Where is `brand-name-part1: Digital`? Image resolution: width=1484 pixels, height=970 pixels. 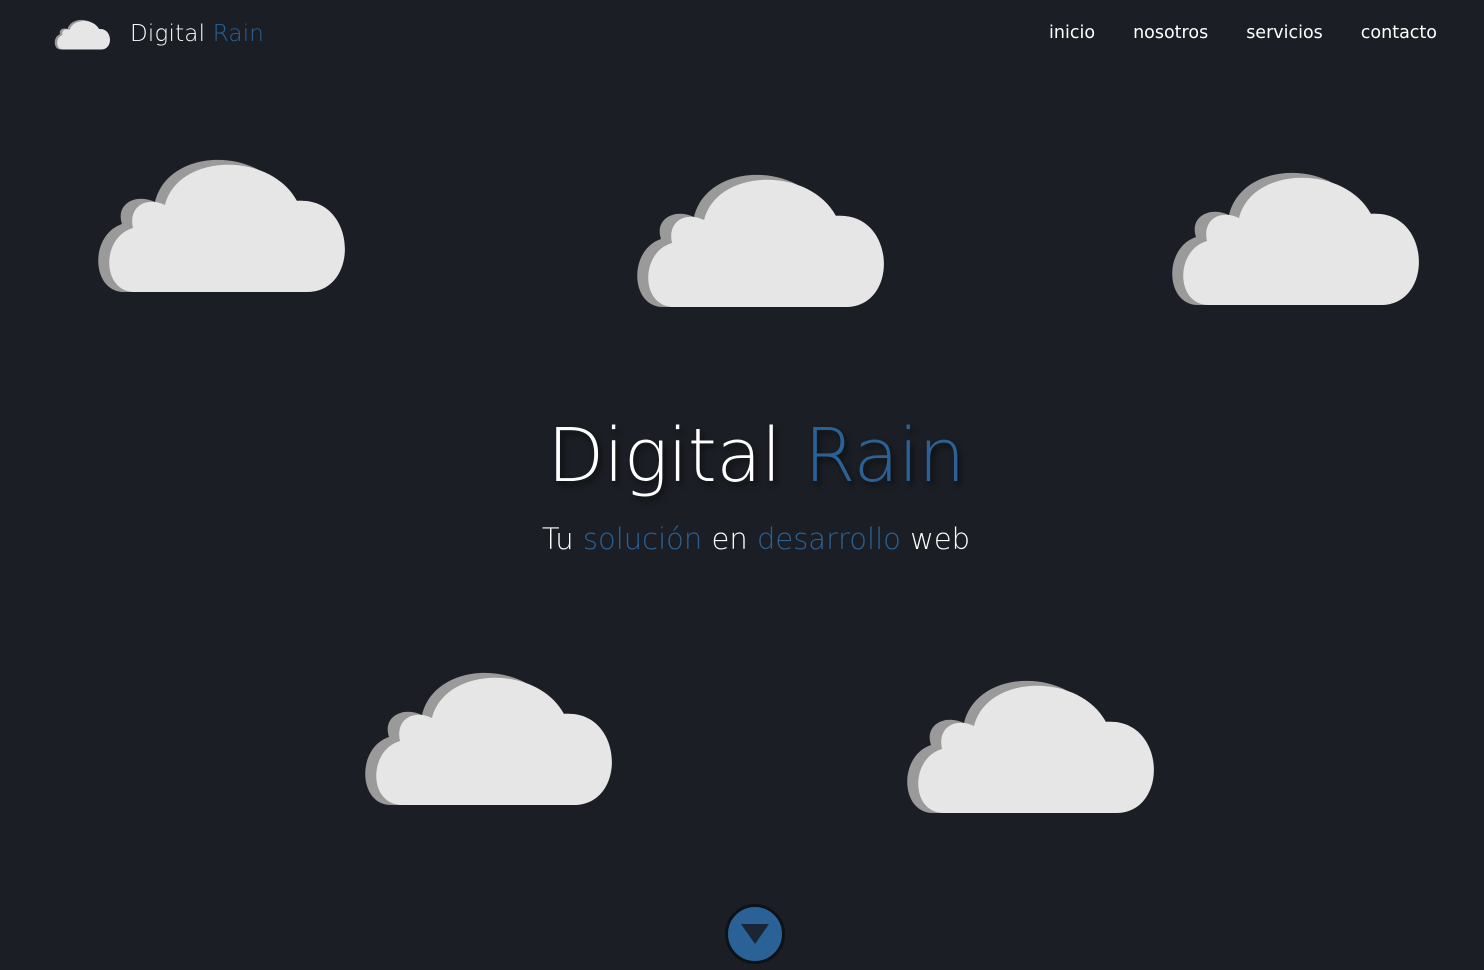 brand-name-part1: Digital is located at coordinates (168, 34).